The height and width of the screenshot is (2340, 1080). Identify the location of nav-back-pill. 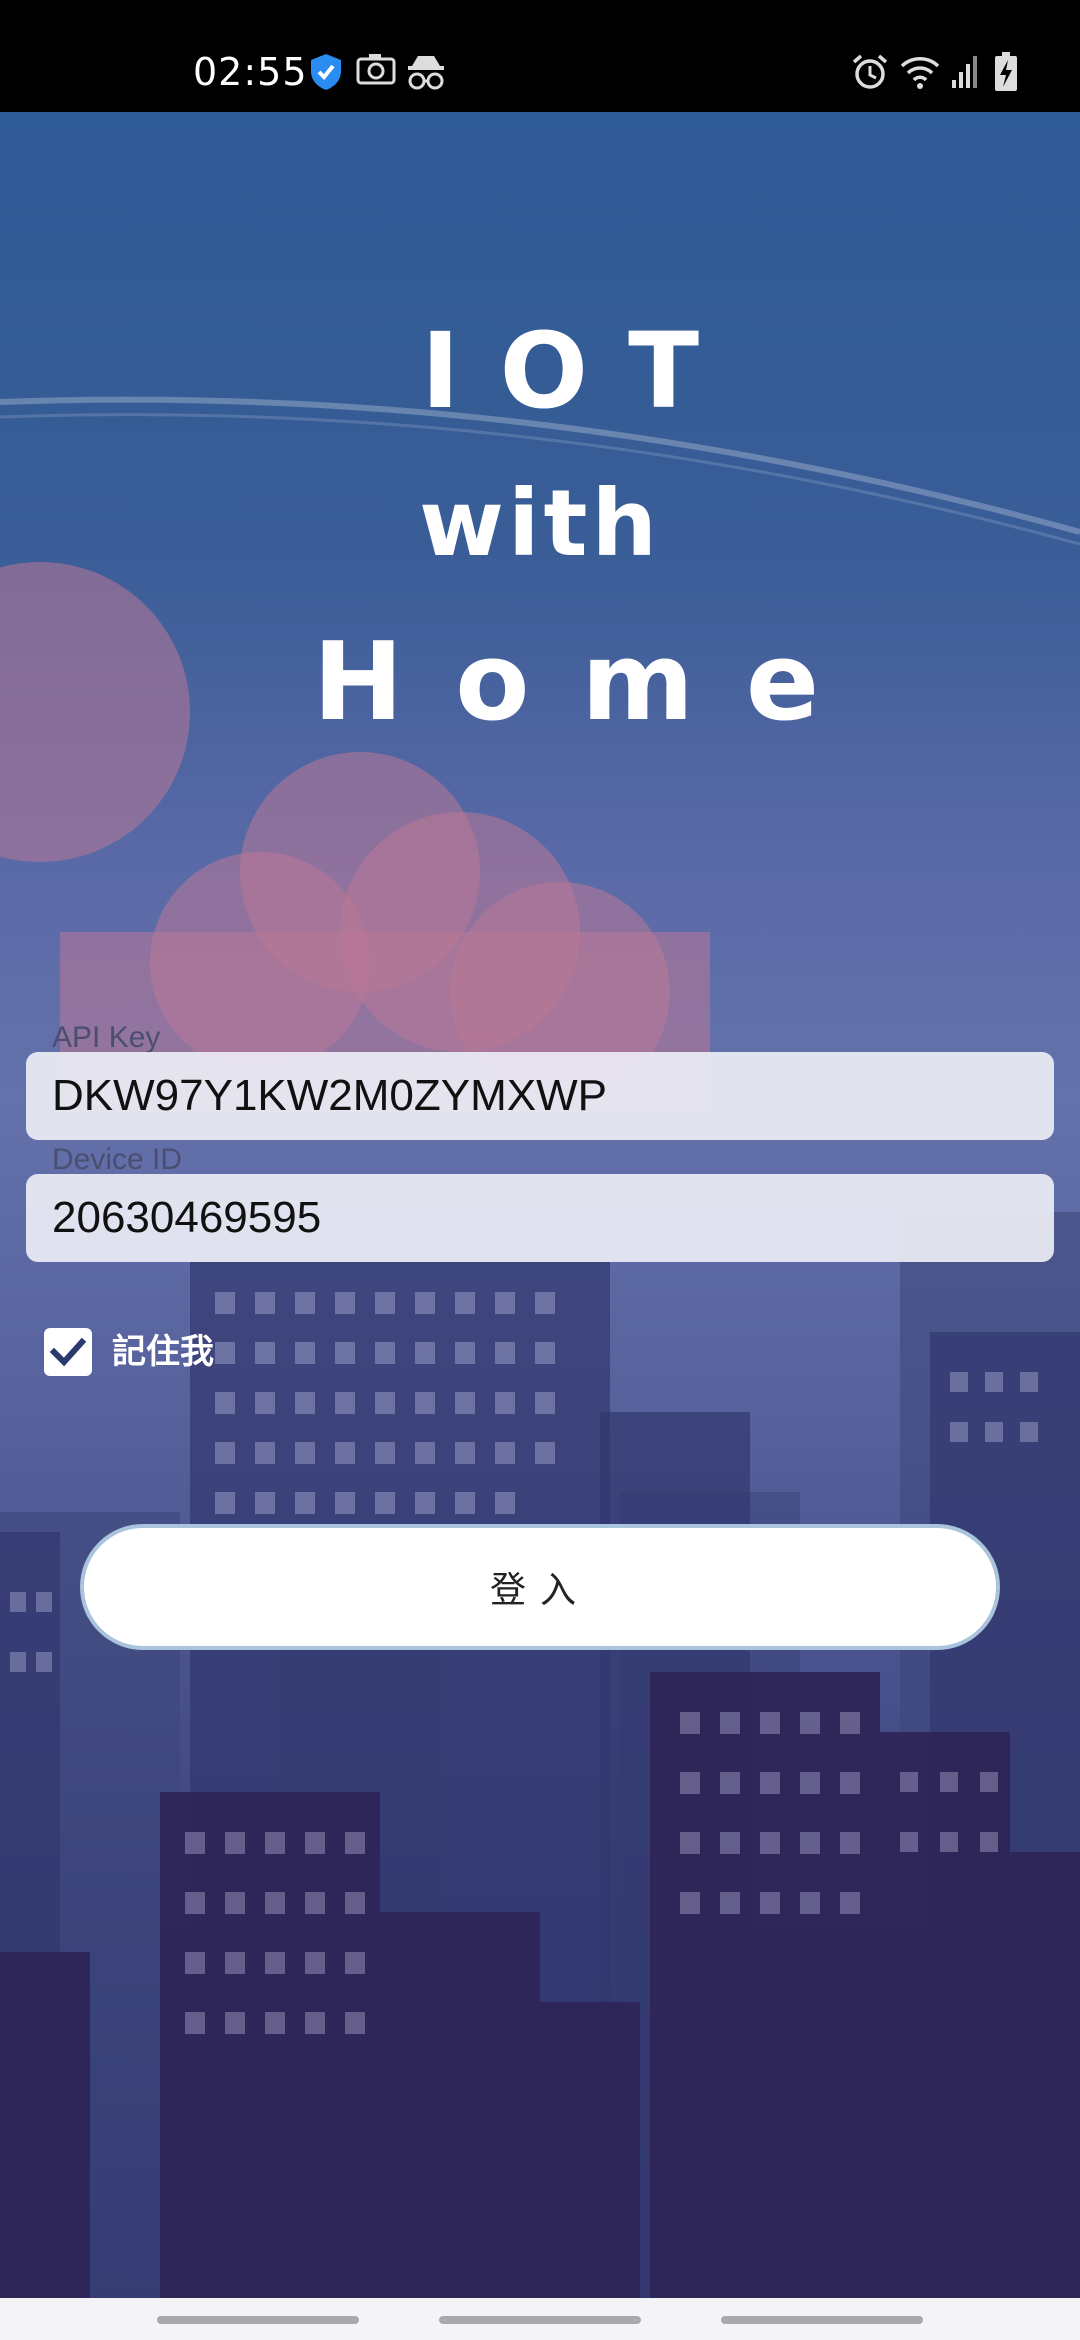
(822, 2320).